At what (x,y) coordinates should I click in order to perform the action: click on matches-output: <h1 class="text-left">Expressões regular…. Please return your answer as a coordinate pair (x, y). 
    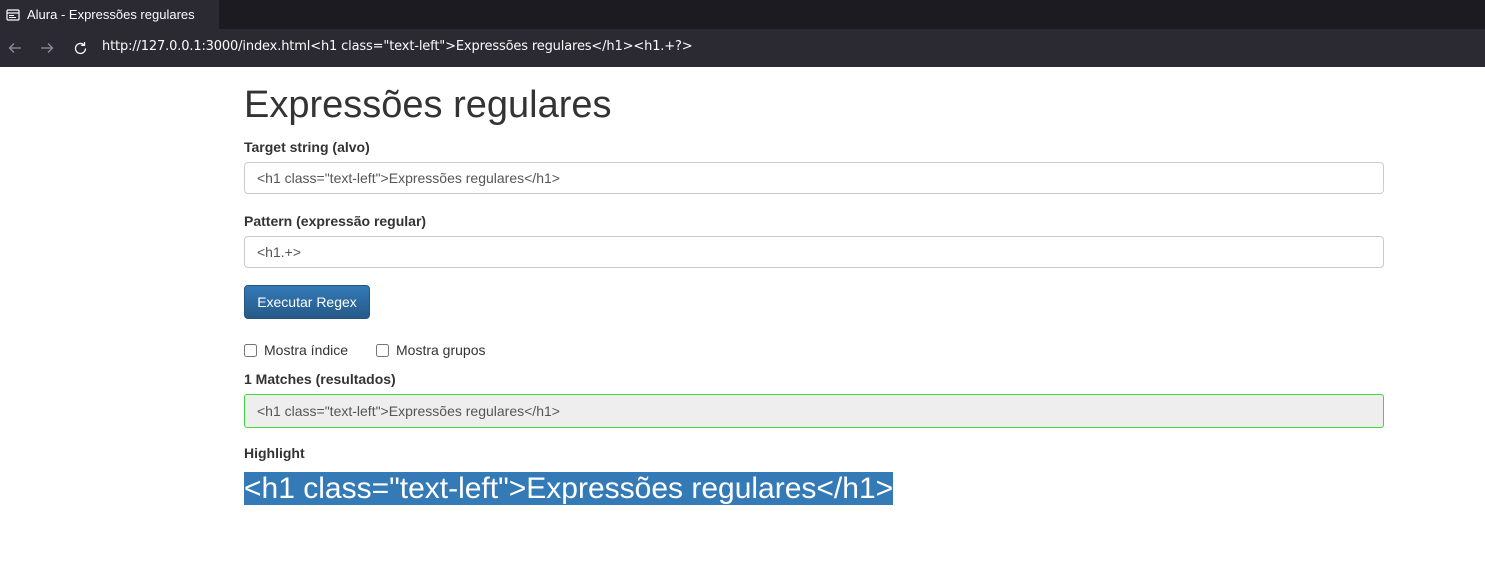
    Looking at the image, I should click on (814, 411).